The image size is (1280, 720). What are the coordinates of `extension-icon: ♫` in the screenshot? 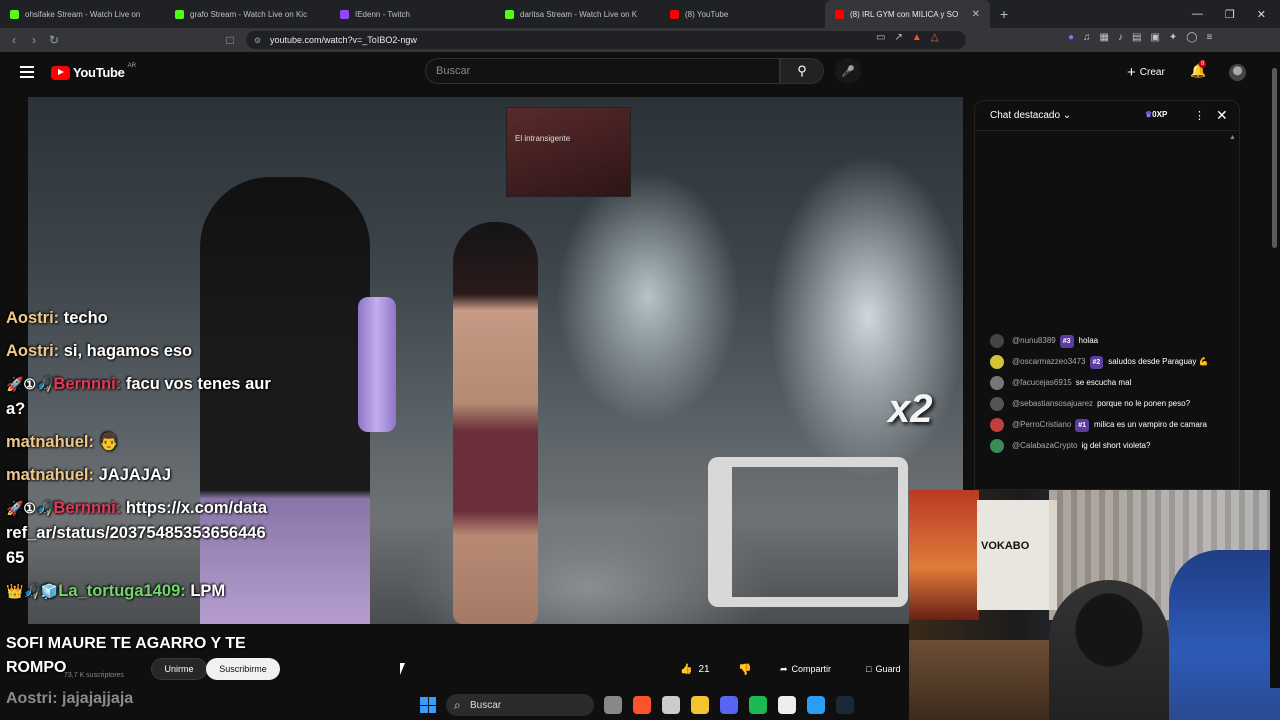 It's located at (1087, 37).